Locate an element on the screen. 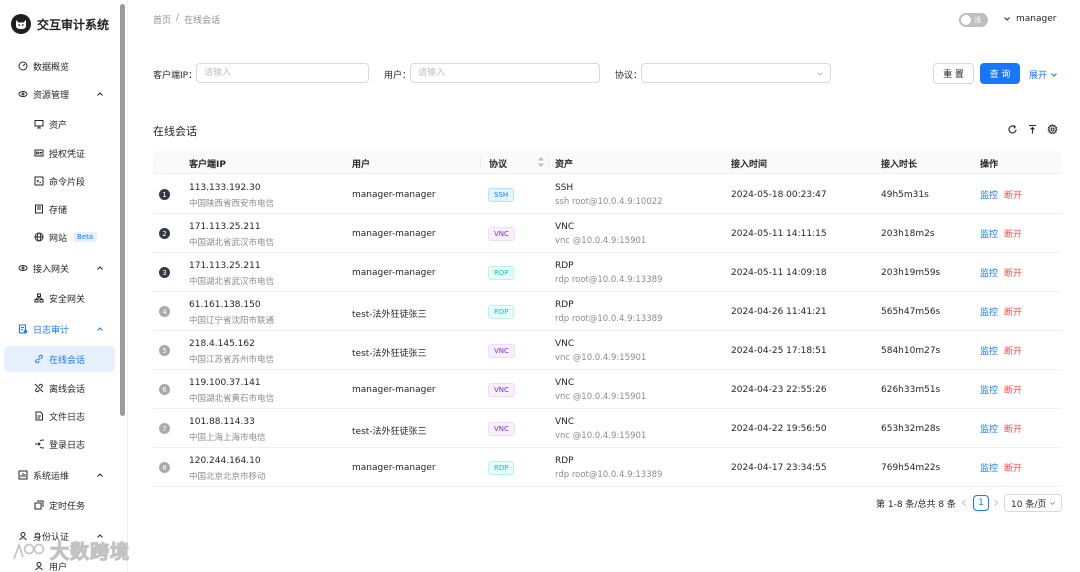 The width and height of the screenshot is (1080, 572). query-button: 查 询 is located at coordinates (1000, 73).